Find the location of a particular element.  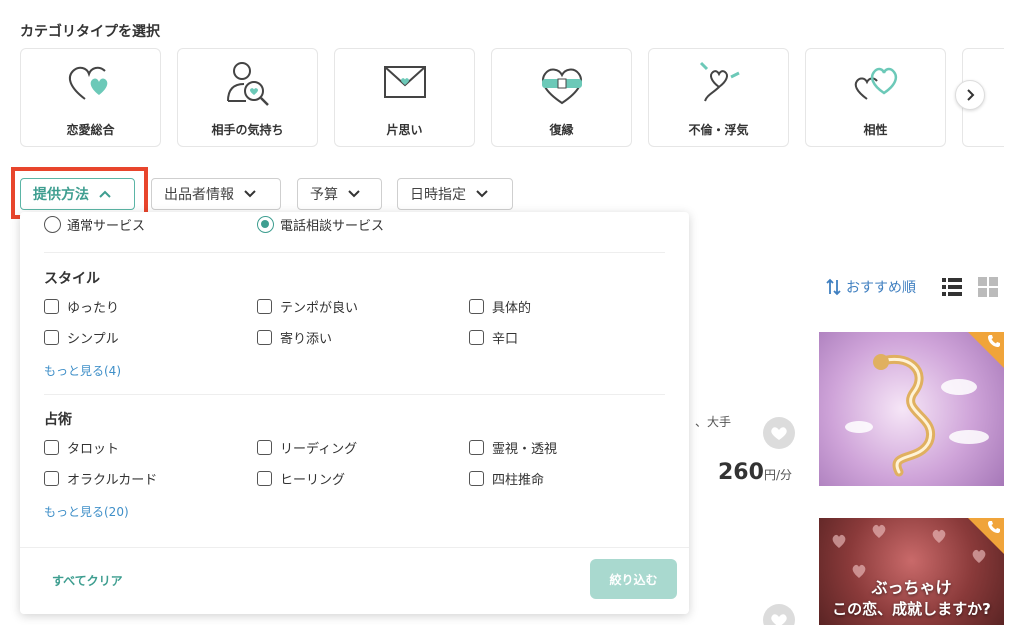

checkbox-option: 辛口 is located at coordinates (493, 337).